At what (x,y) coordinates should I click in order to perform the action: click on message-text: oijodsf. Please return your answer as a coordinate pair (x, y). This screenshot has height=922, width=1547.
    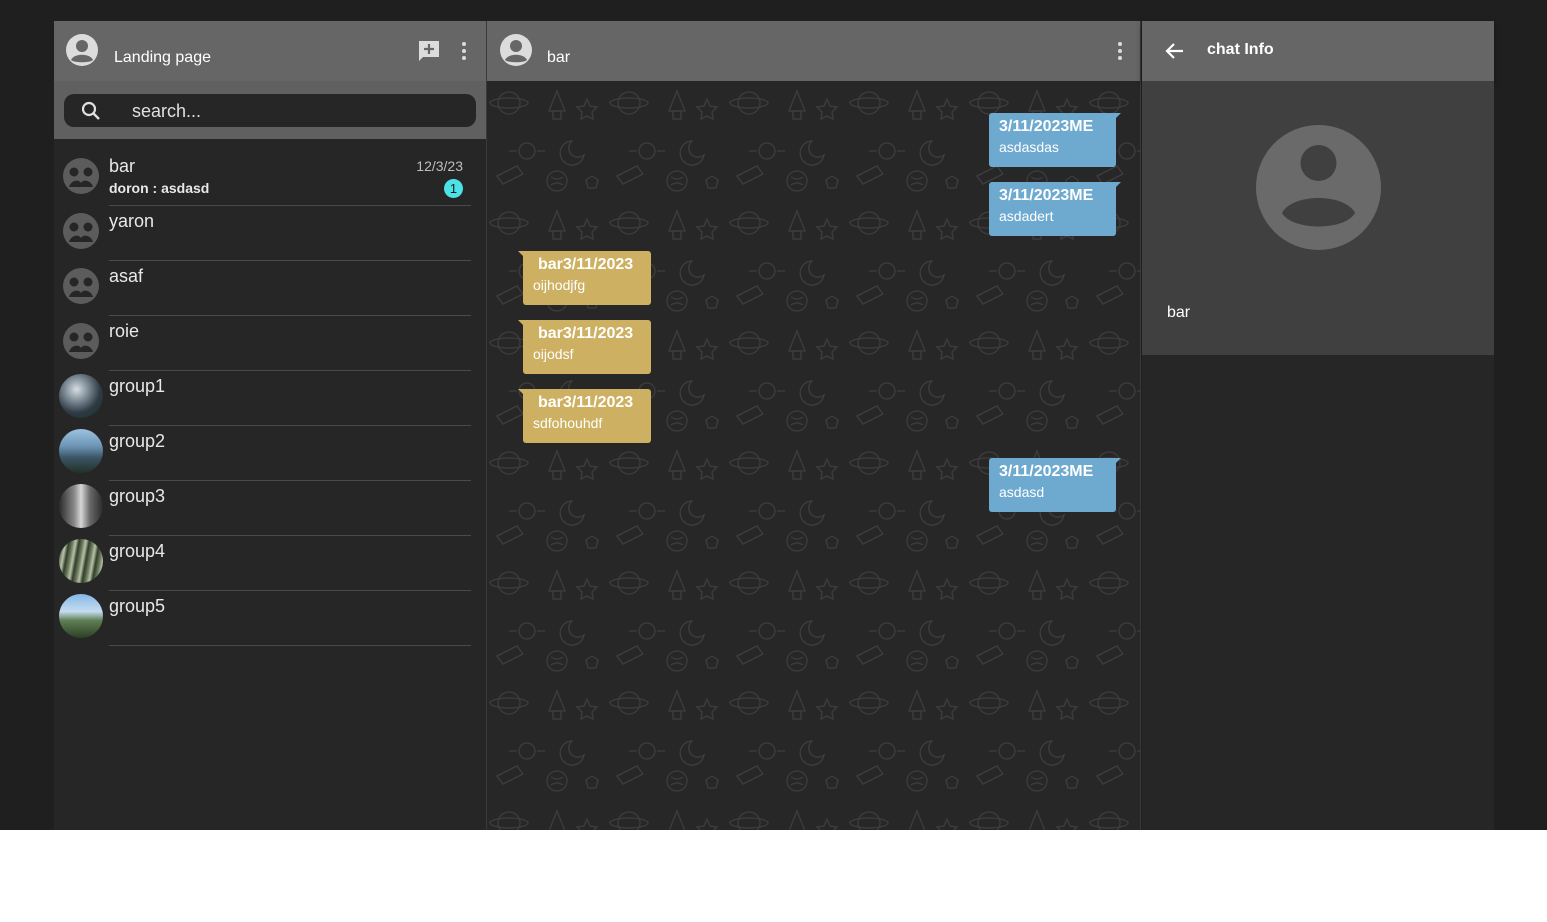
    Looking at the image, I should click on (553, 354).